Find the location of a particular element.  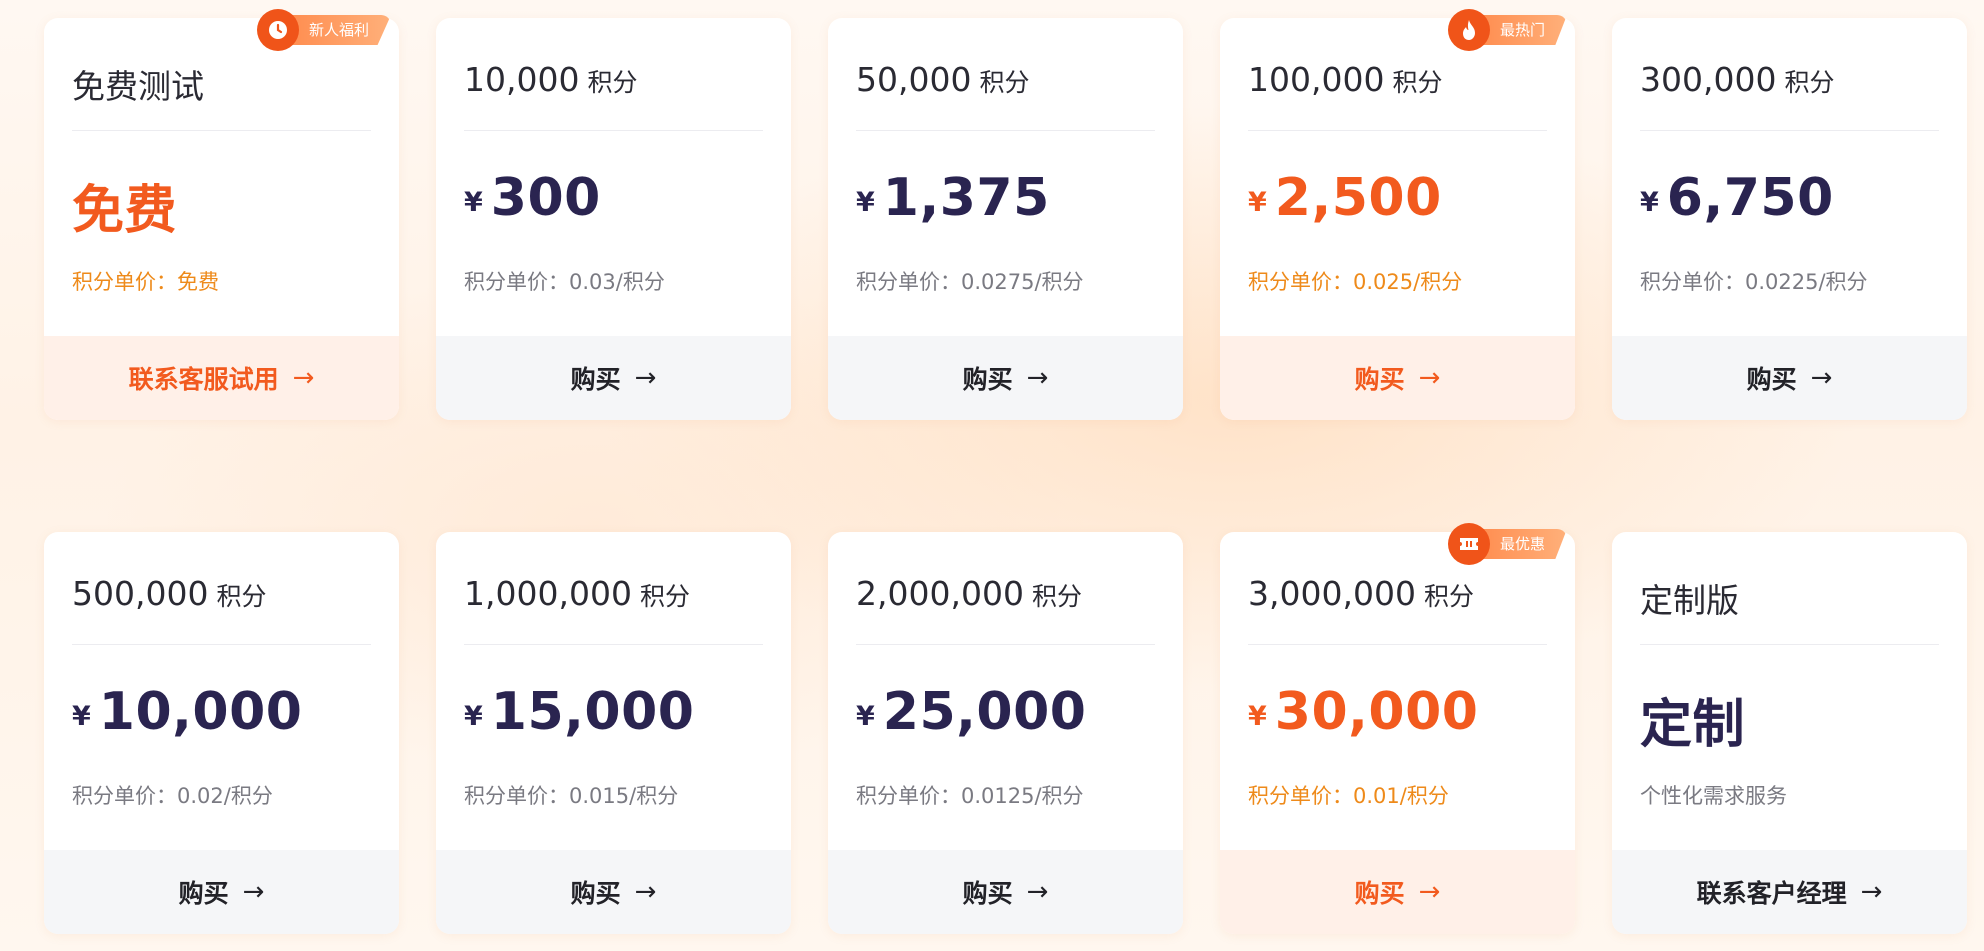

card-body: 3,000,000 积分 ¥30,000 积分单价：0.01/积分 购买 → is located at coordinates (1397, 733).